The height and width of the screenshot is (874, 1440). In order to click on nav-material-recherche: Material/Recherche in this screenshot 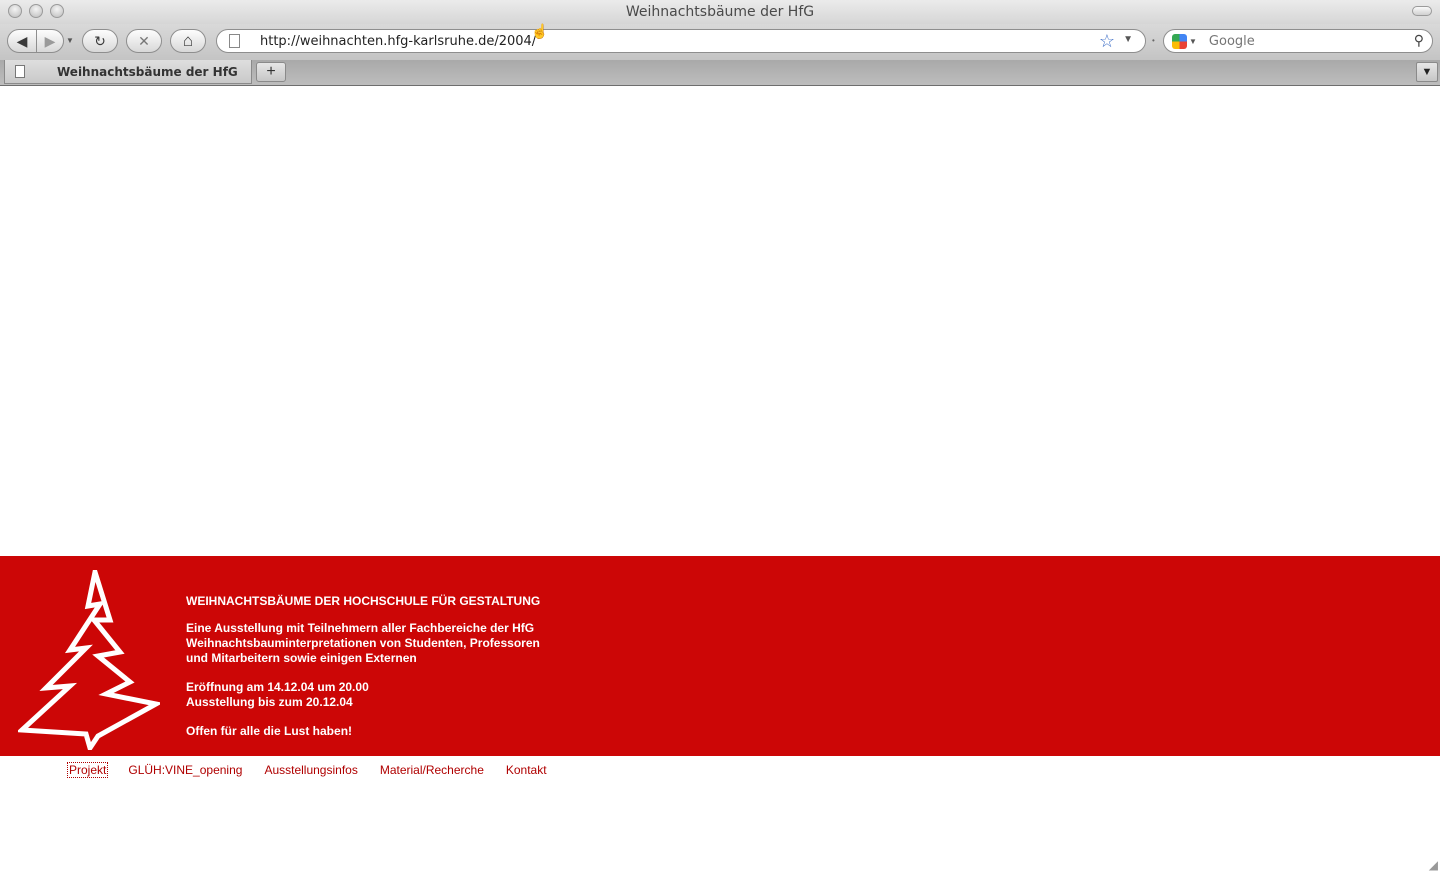, I will do `click(432, 770)`.